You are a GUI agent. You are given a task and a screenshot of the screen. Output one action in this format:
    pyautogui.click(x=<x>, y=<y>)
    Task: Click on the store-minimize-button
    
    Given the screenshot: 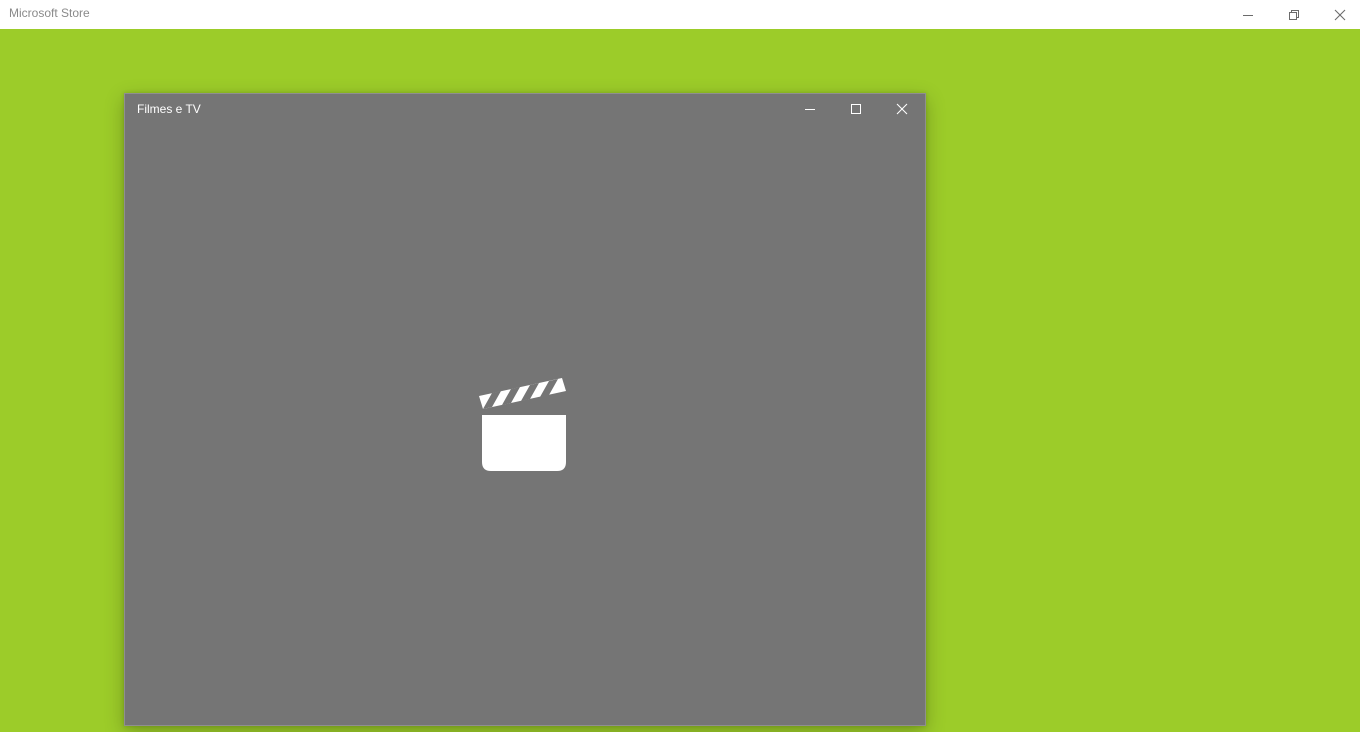 What is the action you would take?
    pyautogui.click(x=1248, y=14)
    